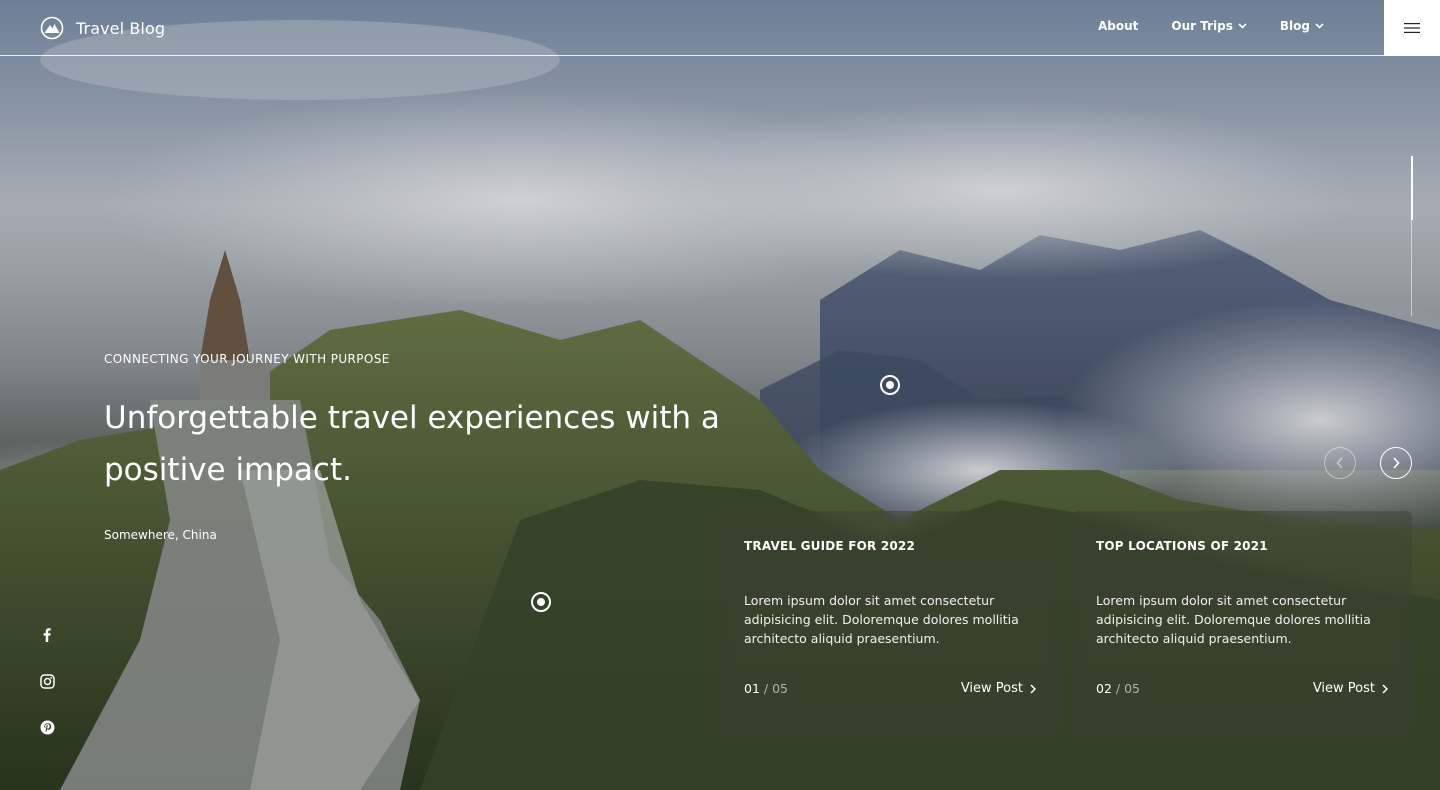 The image size is (1440, 790). I want to click on mountain-logo-icon, so click(52, 28).